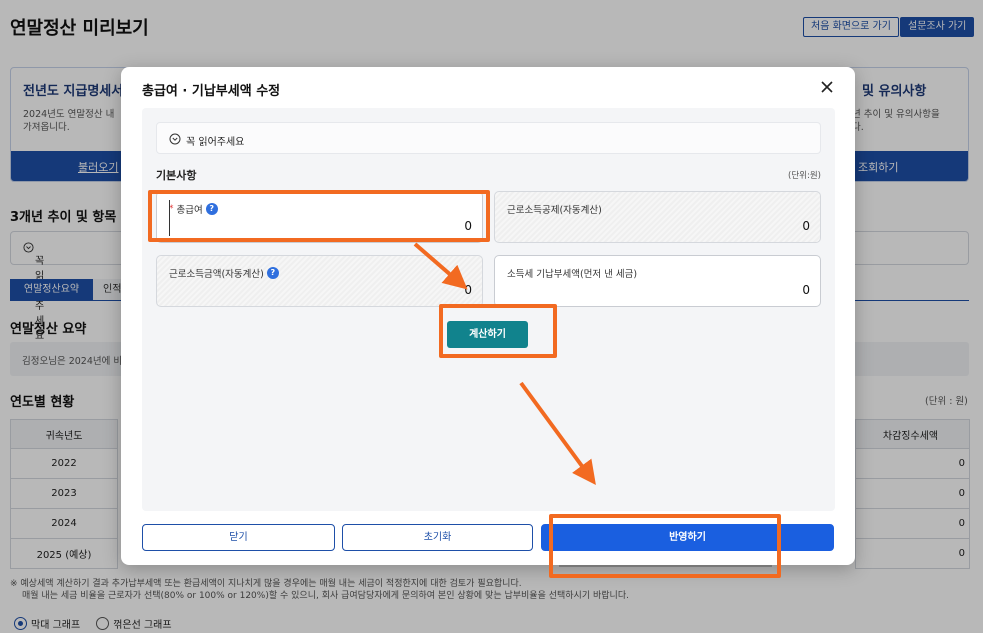 The image size is (983, 633). I want to click on earned-income-deduction-label: 근로소득공제(자동계산), so click(554, 210).